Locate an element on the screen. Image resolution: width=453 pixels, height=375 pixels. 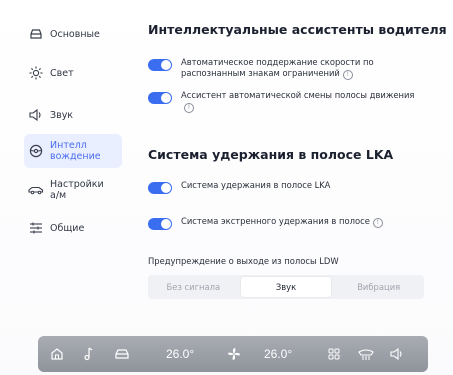
setting-row-emergency-lka: Система экстренного удержания в полосе! is located at coordinates (290, 223).